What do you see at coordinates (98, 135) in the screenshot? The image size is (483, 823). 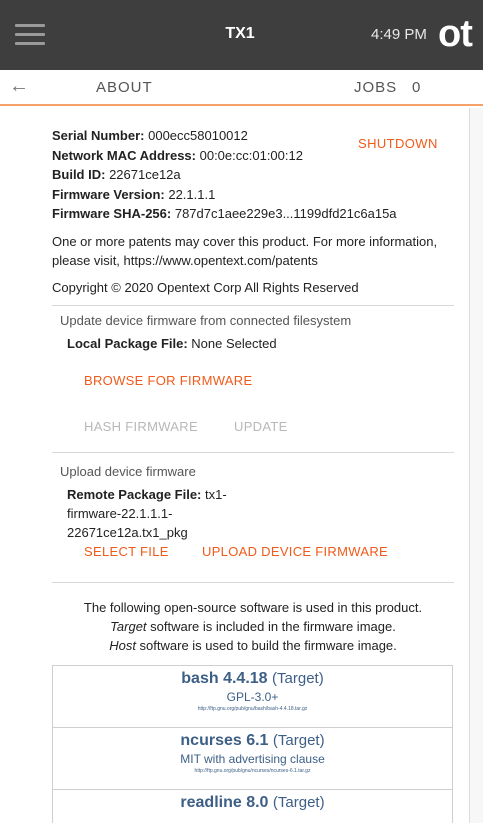 I see `serial-number-label: Serial Number:` at bounding box center [98, 135].